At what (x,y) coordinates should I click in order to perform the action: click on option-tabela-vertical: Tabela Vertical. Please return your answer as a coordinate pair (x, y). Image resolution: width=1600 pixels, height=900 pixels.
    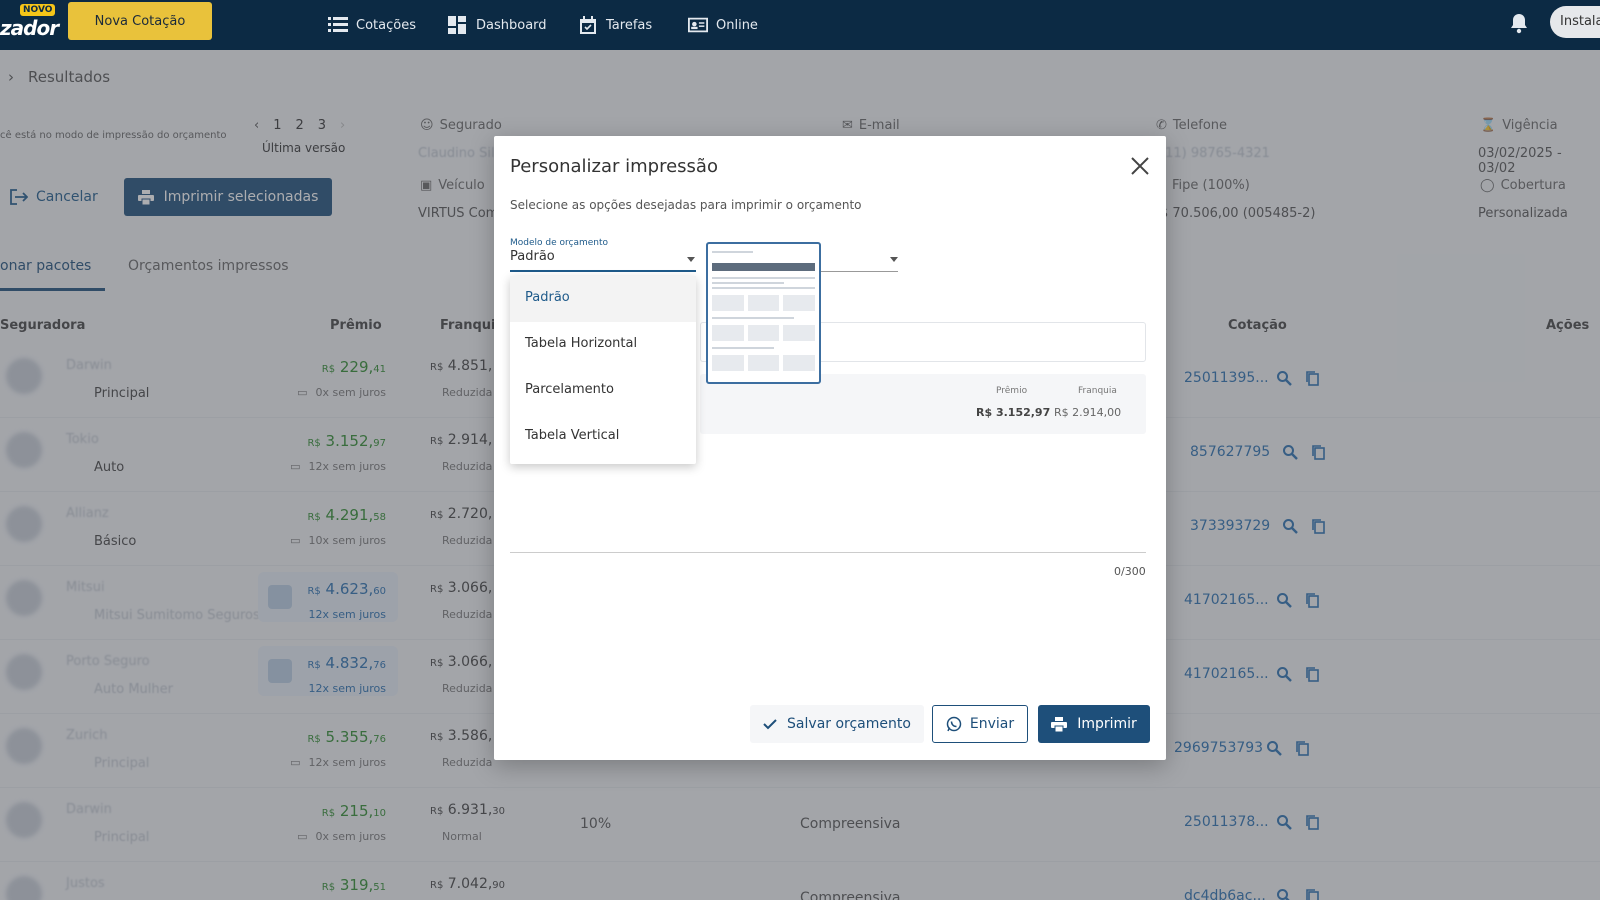
    Looking at the image, I should click on (603, 437).